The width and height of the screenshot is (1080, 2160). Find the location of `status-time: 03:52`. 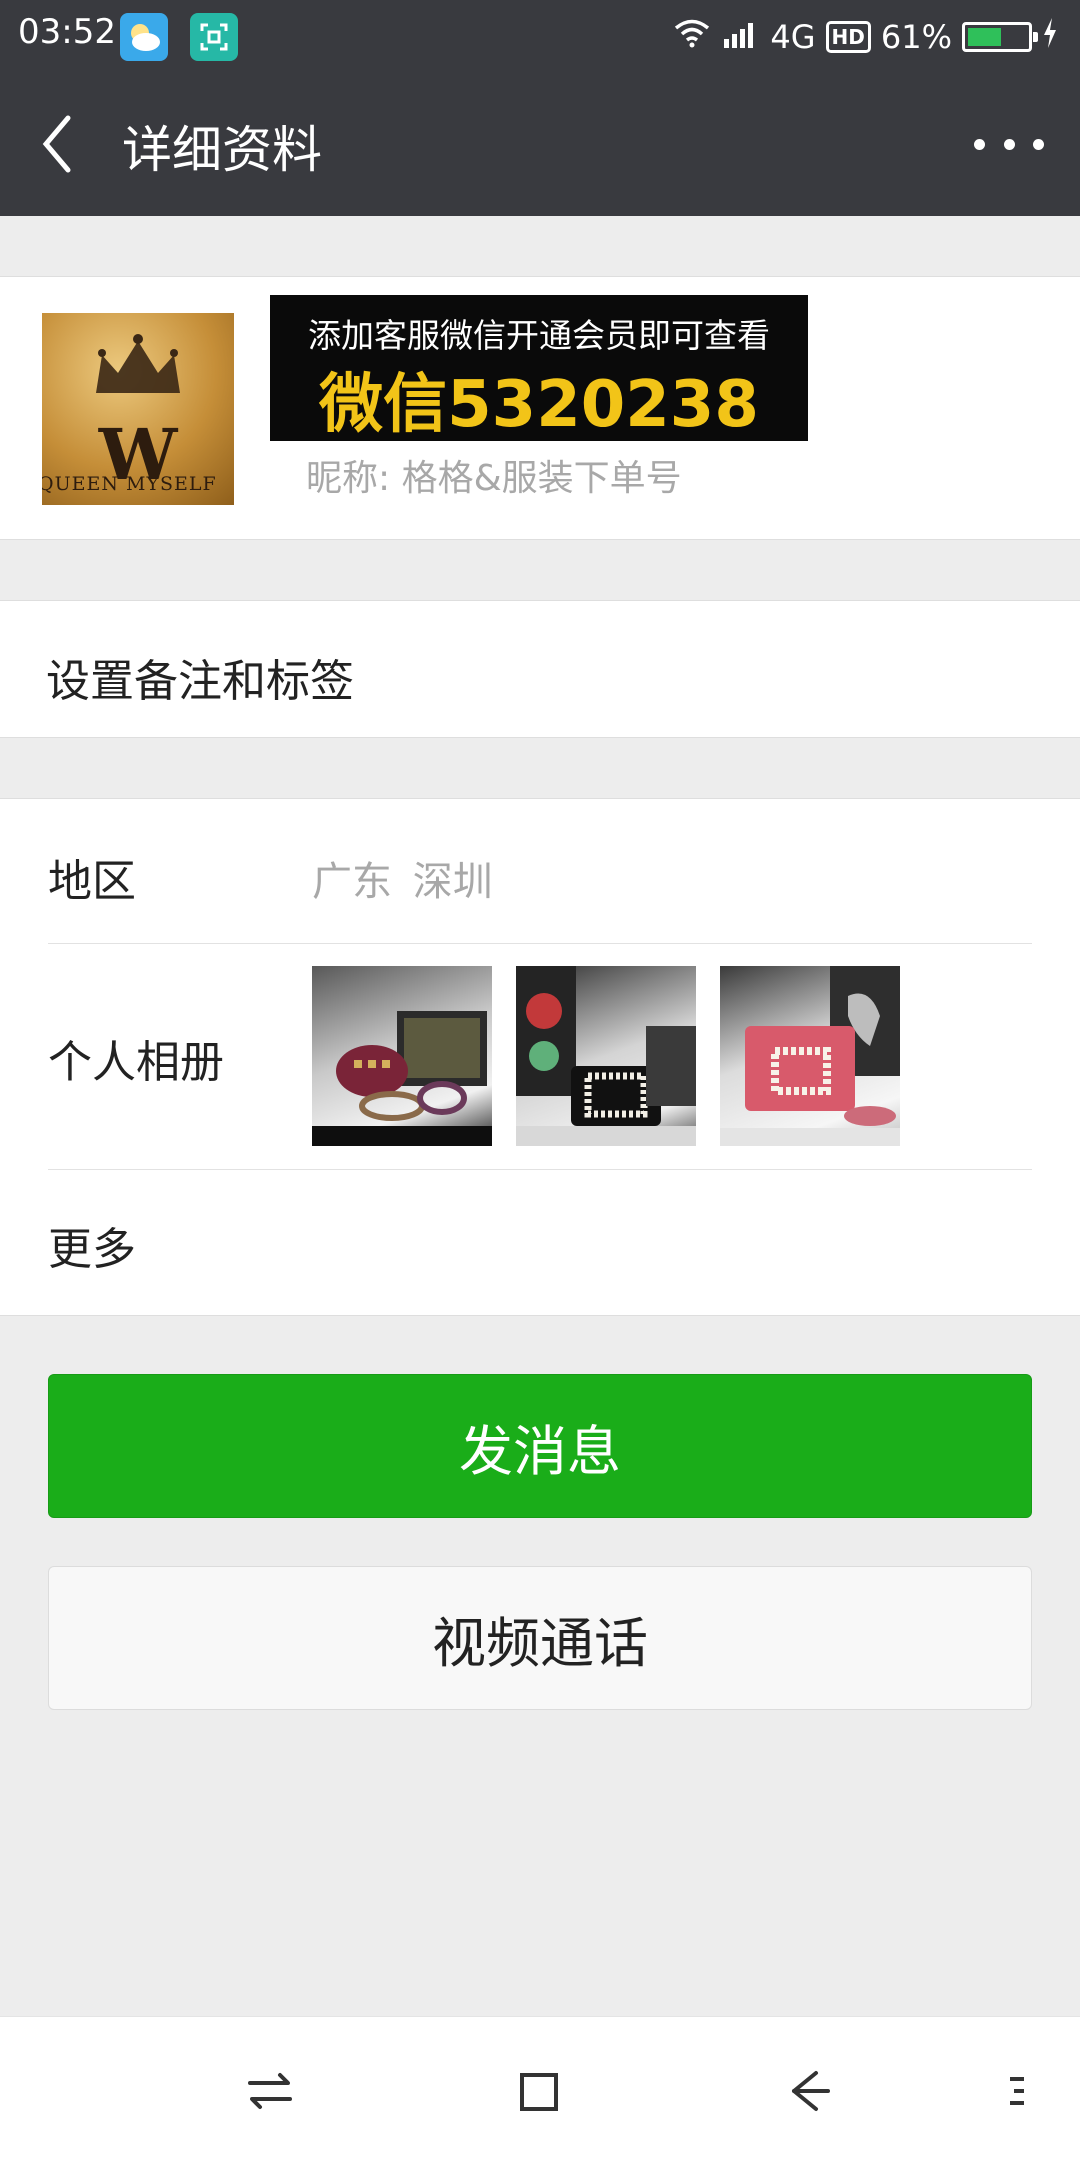

status-time: 03:52 is located at coordinates (67, 32).